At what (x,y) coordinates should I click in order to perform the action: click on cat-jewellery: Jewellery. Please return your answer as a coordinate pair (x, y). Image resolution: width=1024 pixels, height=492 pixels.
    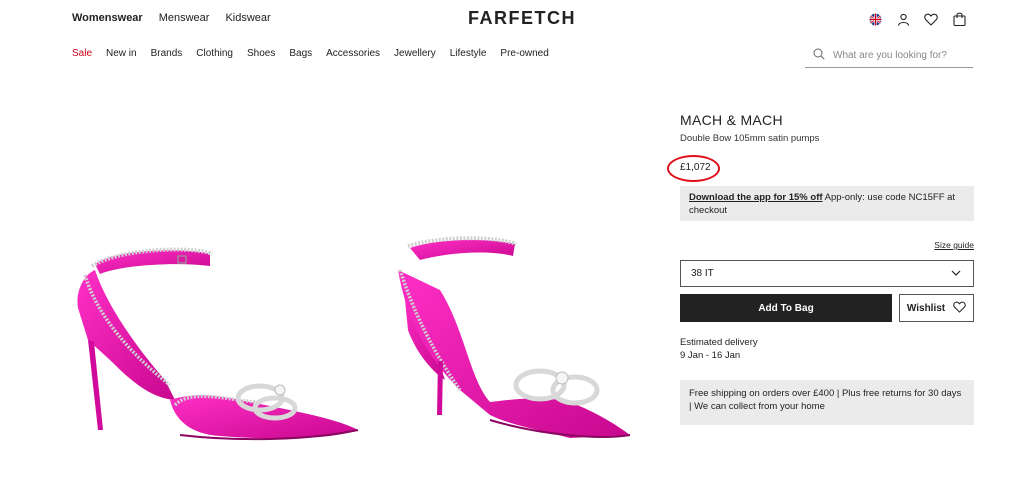
    Looking at the image, I should click on (415, 53).